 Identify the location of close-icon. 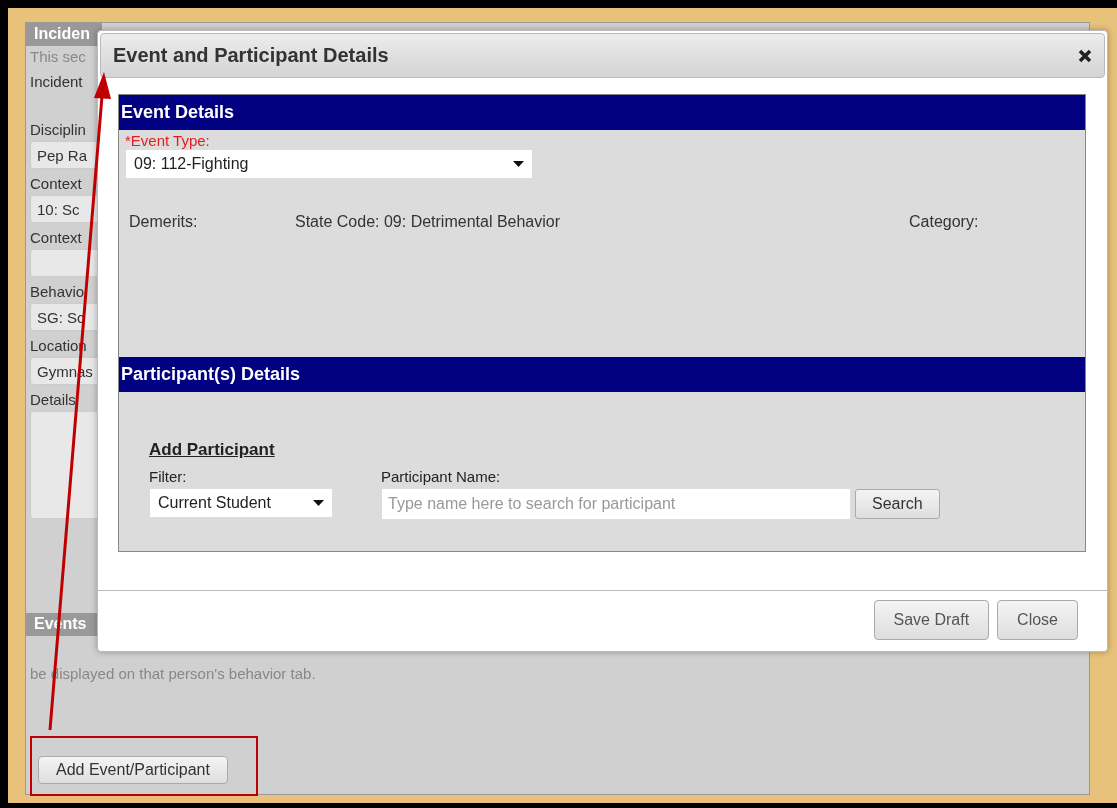
(1085, 55).